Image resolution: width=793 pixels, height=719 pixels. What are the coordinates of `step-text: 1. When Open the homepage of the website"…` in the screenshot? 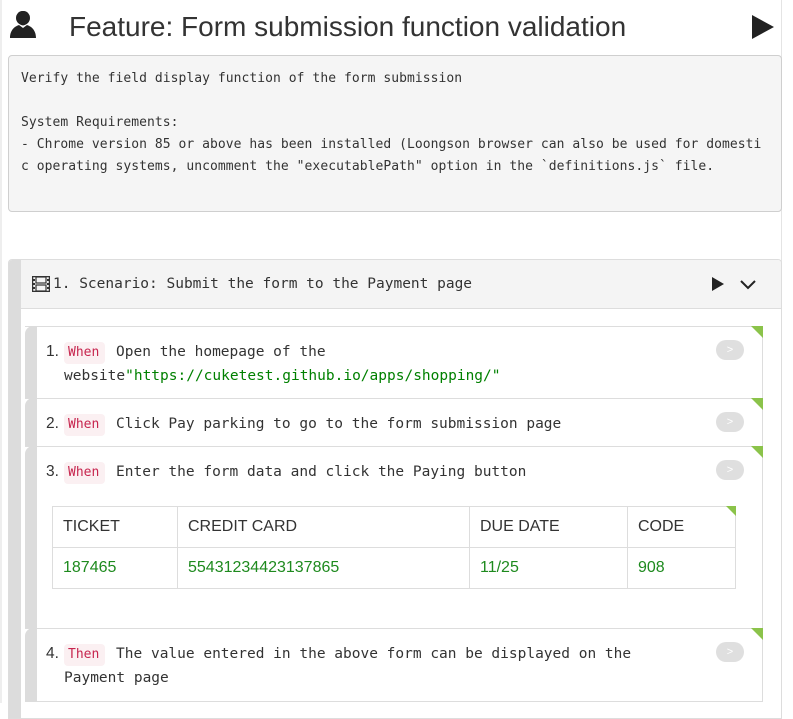 It's located at (366, 364).